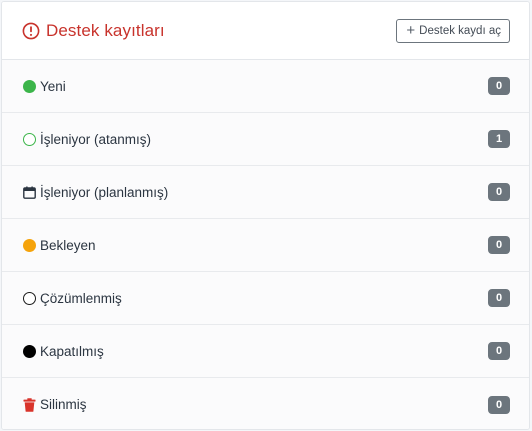  What do you see at coordinates (411, 30) in the screenshot?
I see `plus-icon: +` at bounding box center [411, 30].